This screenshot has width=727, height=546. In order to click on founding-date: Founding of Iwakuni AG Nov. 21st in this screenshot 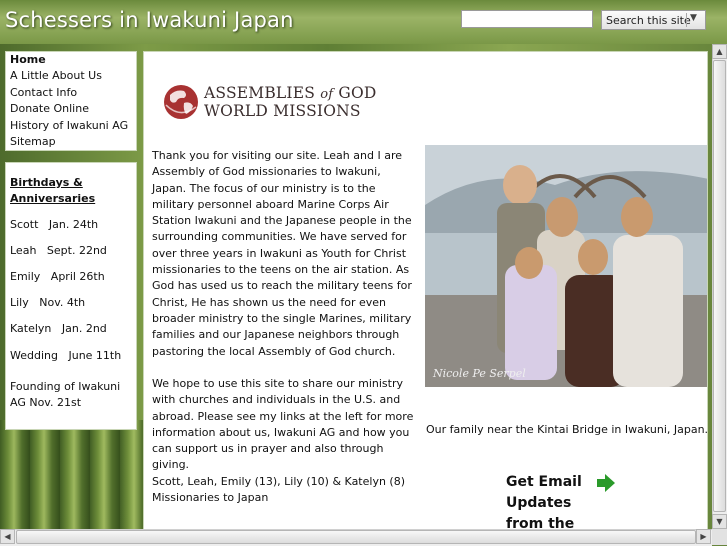, I will do `click(65, 394)`.